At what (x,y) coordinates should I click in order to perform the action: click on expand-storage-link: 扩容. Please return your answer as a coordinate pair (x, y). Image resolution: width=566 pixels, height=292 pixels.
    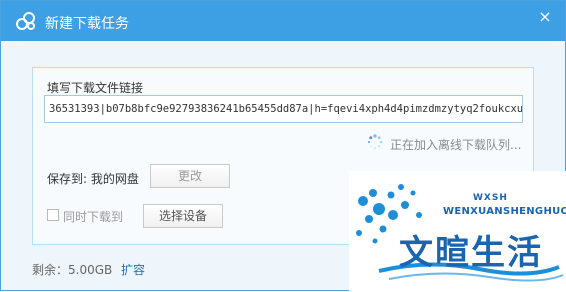
    Looking at the image, I should click on (133, 269).